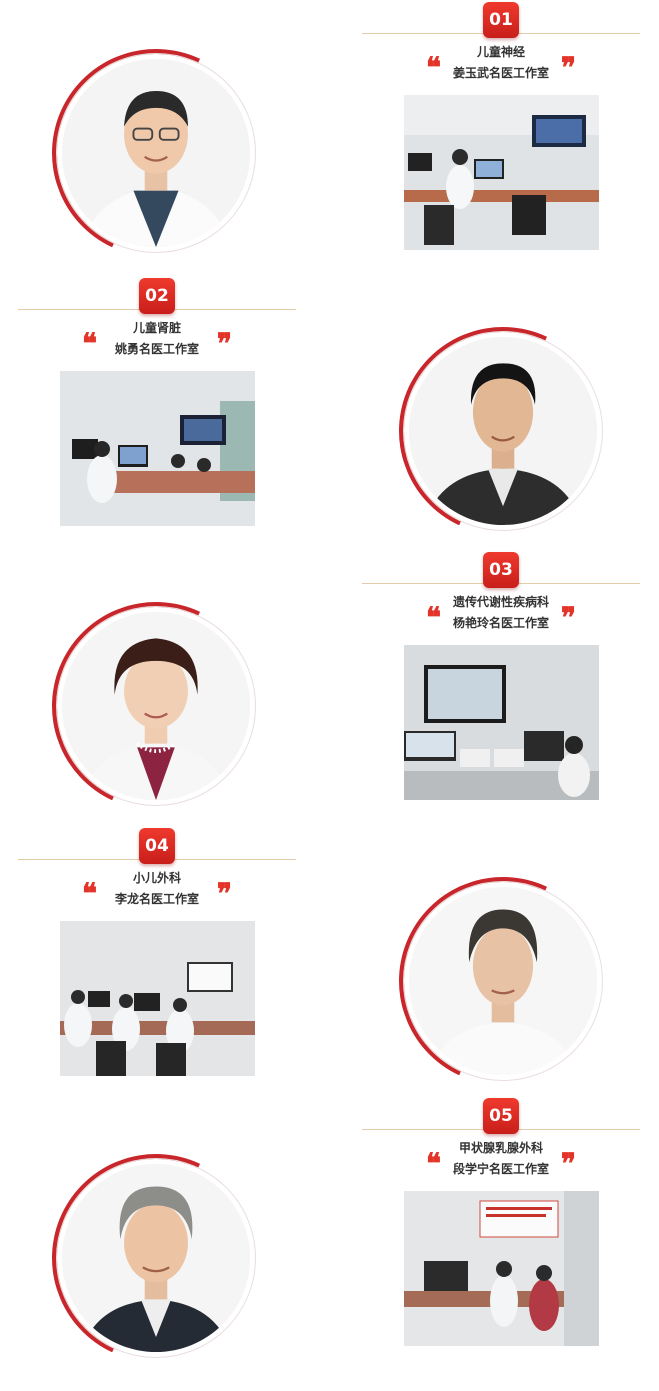 The image size is (659, 1391). What do you see at coordinates (501, 20) in the screenshot?
I see `number-badge: 01` at bounding box center [501, 20].